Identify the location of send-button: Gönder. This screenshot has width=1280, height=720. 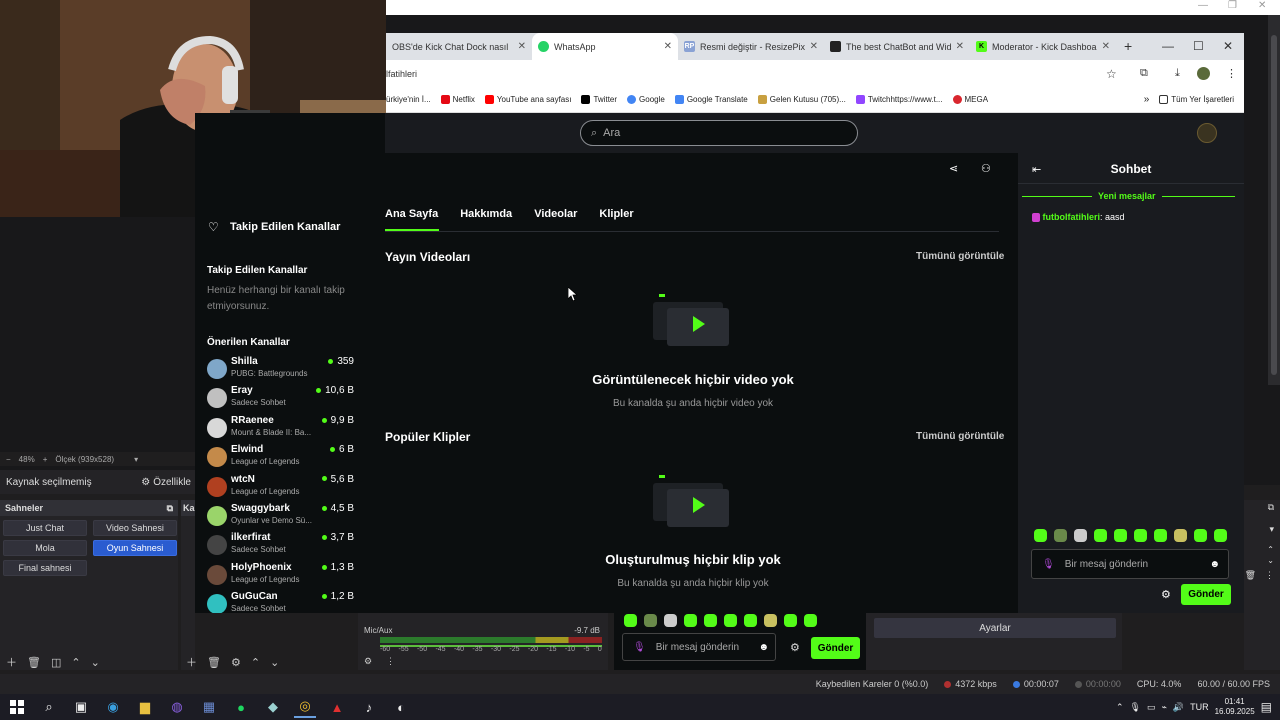
(1206, 594).